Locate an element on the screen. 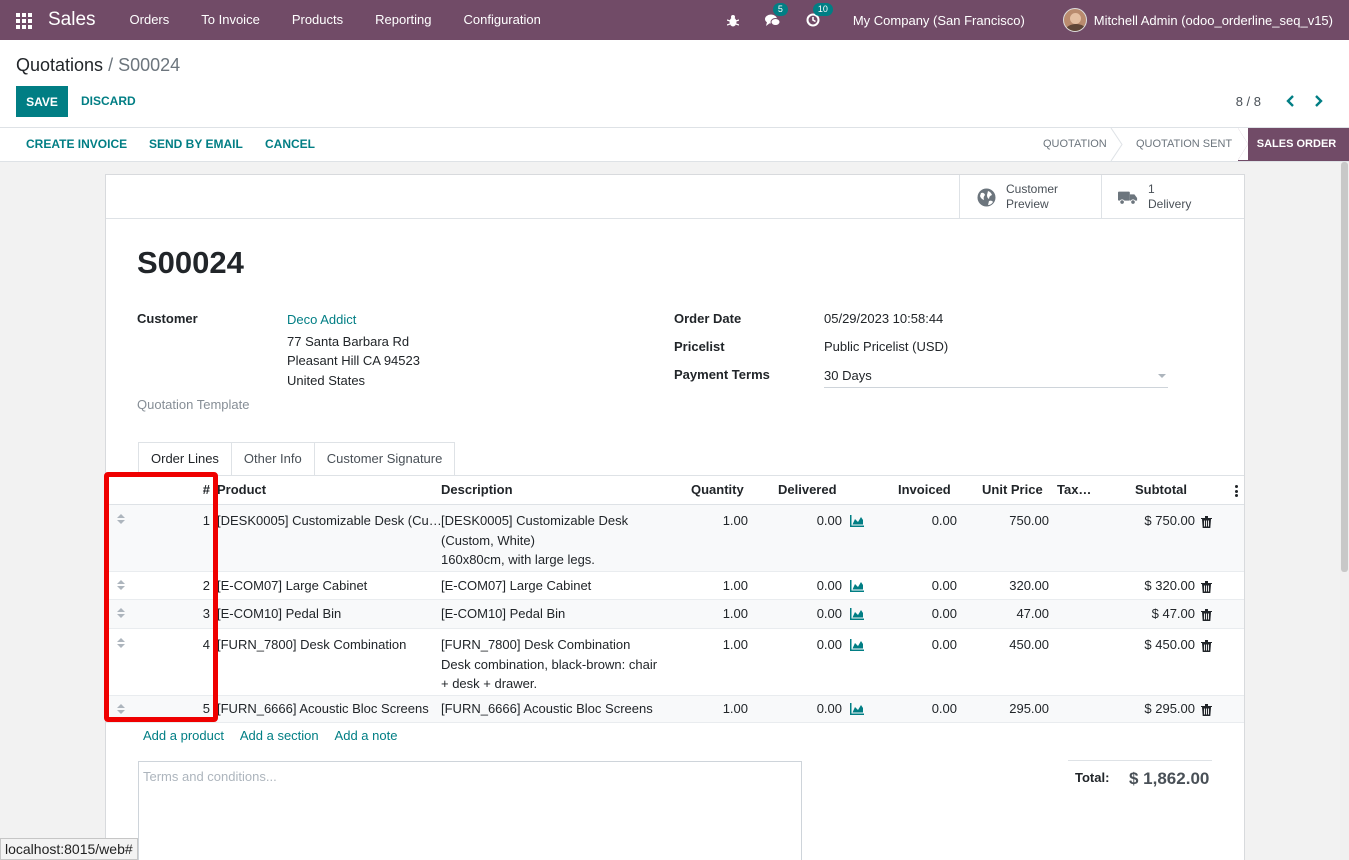  column-seq: # is located at coordinates (206, 490).